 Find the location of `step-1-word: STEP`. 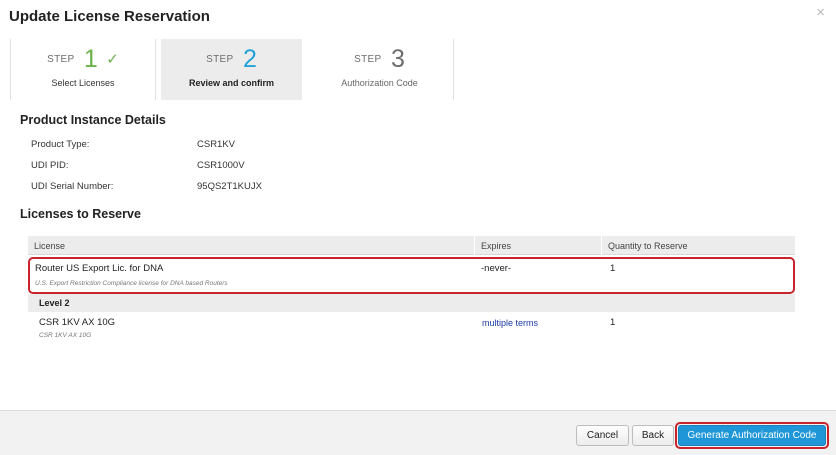

step-1-word: STEP is located at coordinates (61, 59).